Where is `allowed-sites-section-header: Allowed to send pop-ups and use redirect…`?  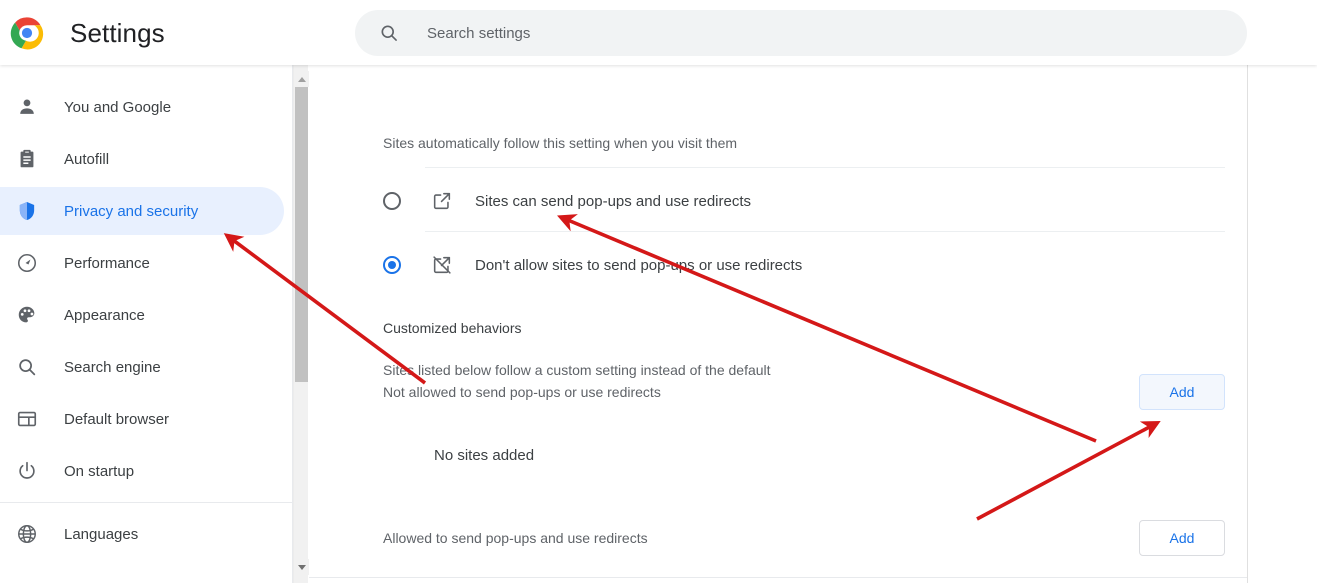 allowed-sites-section-header: Allowed to send pop-ups and use redirect… is located at coordinates (804, 538).